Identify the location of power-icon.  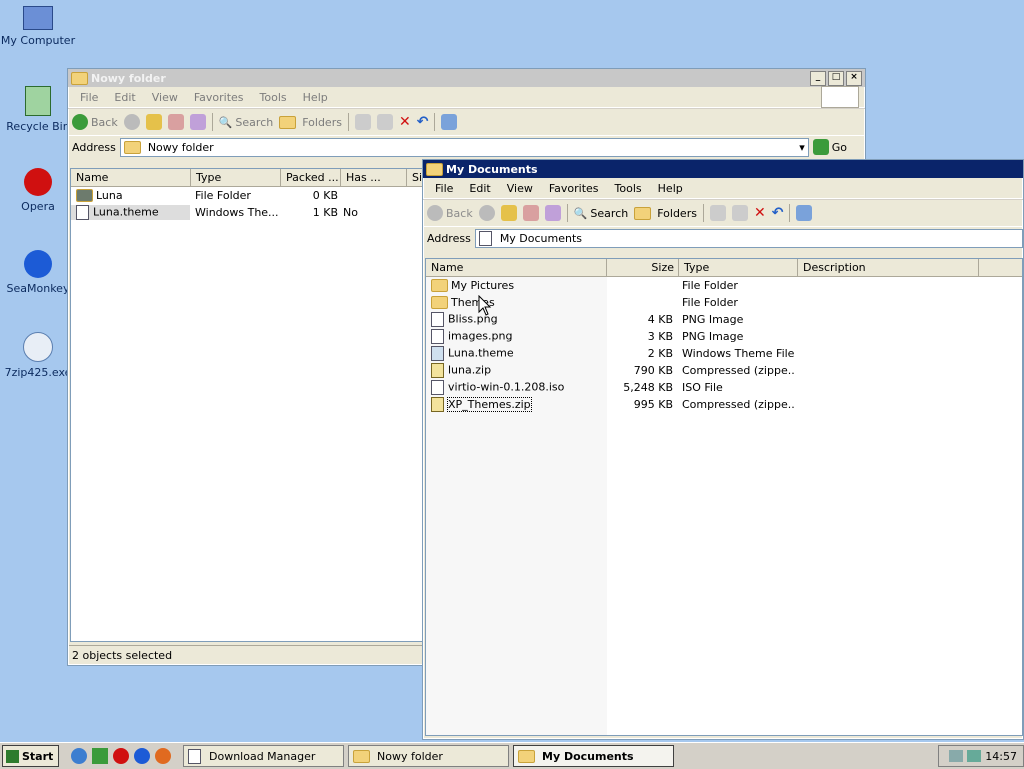
(163, 756).